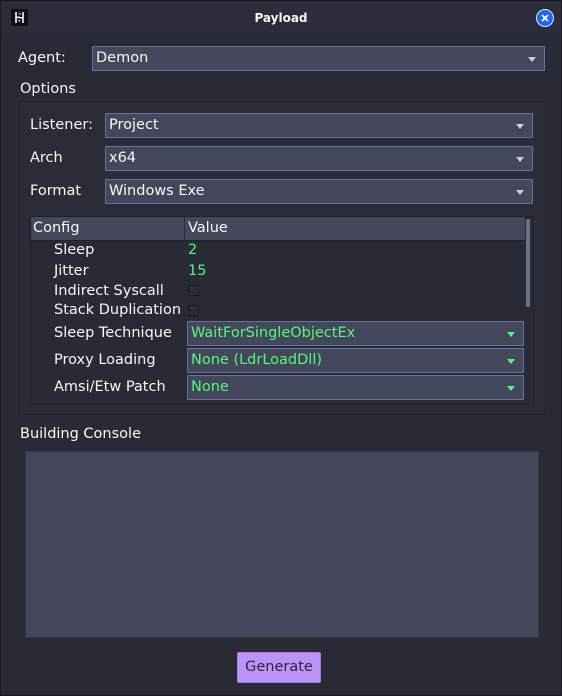 The width and height of the screenshot is (562, 696). I want to click on stack-duplication-checkbox, so click(193, 310).